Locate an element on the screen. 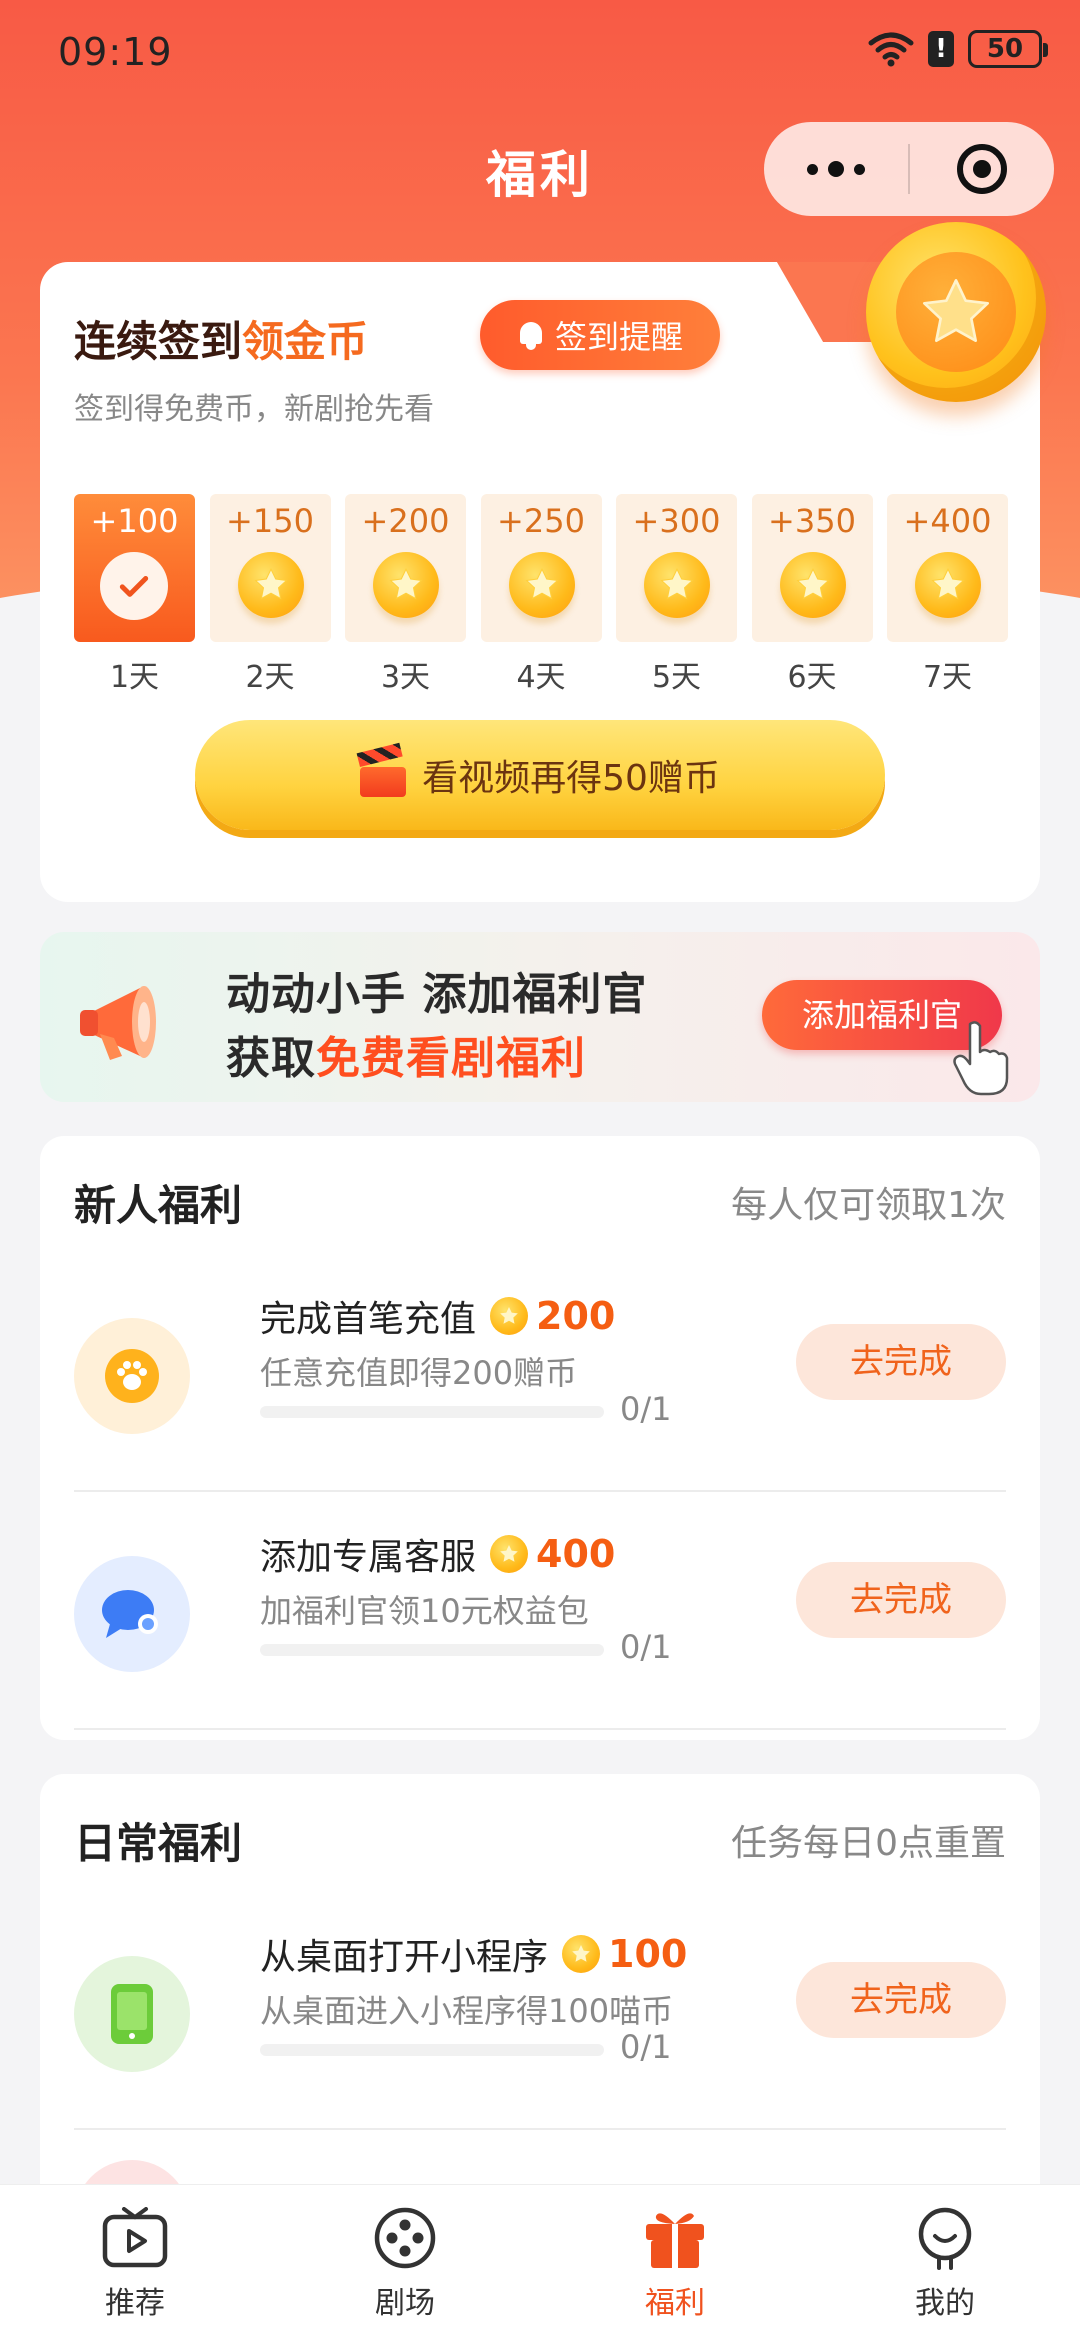  day-label: 4天 is located at coordinates (541, 677).